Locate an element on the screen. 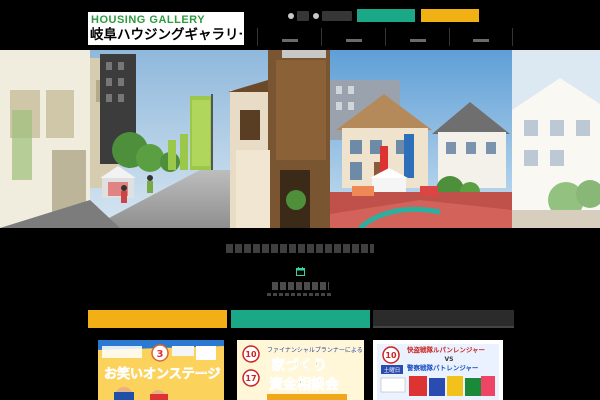  site-header: HOUSING GALLERY 岐阜ハウジングギャラリー is located at coordinates (300, 25).